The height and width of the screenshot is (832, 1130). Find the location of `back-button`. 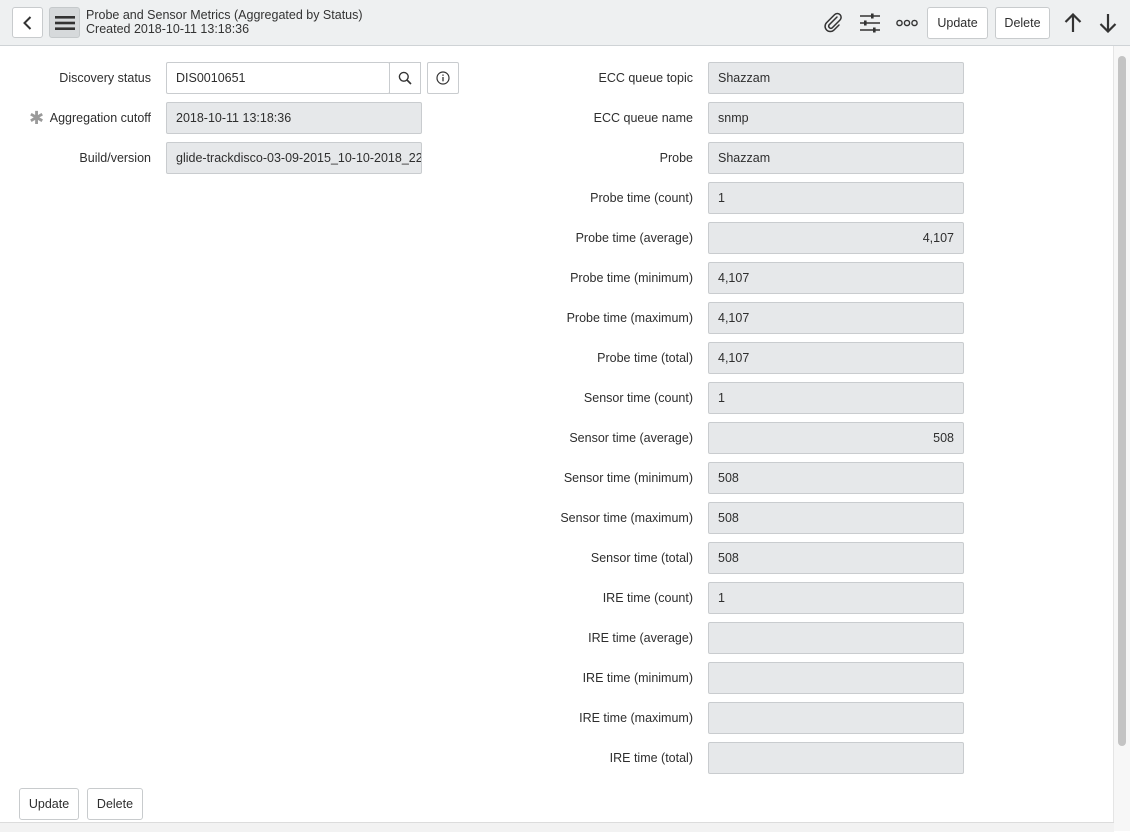

back-button is located at coordinates (27, 22).